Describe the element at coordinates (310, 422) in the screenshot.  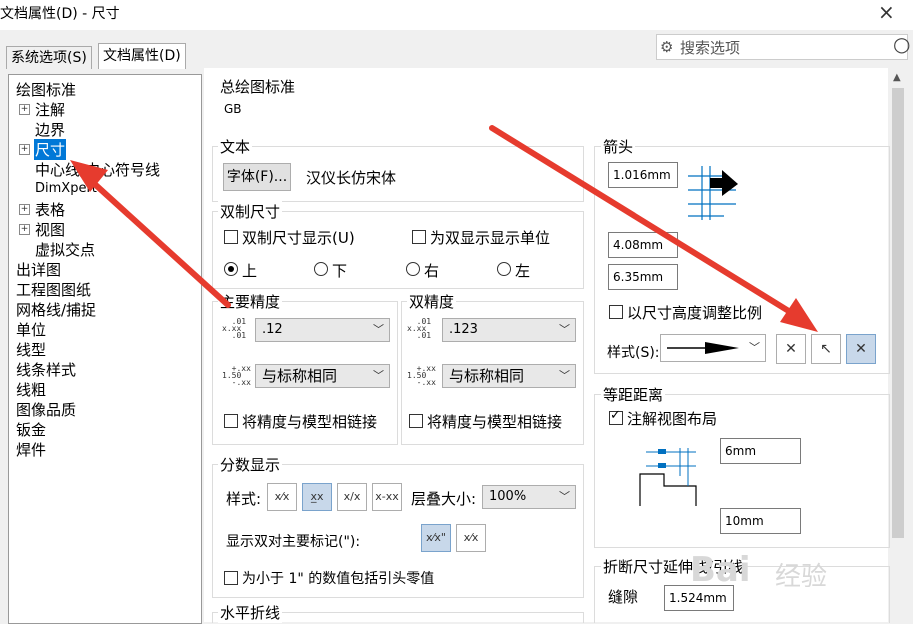
I see `primary-link-label: 将精度与模型相链接` at that location.